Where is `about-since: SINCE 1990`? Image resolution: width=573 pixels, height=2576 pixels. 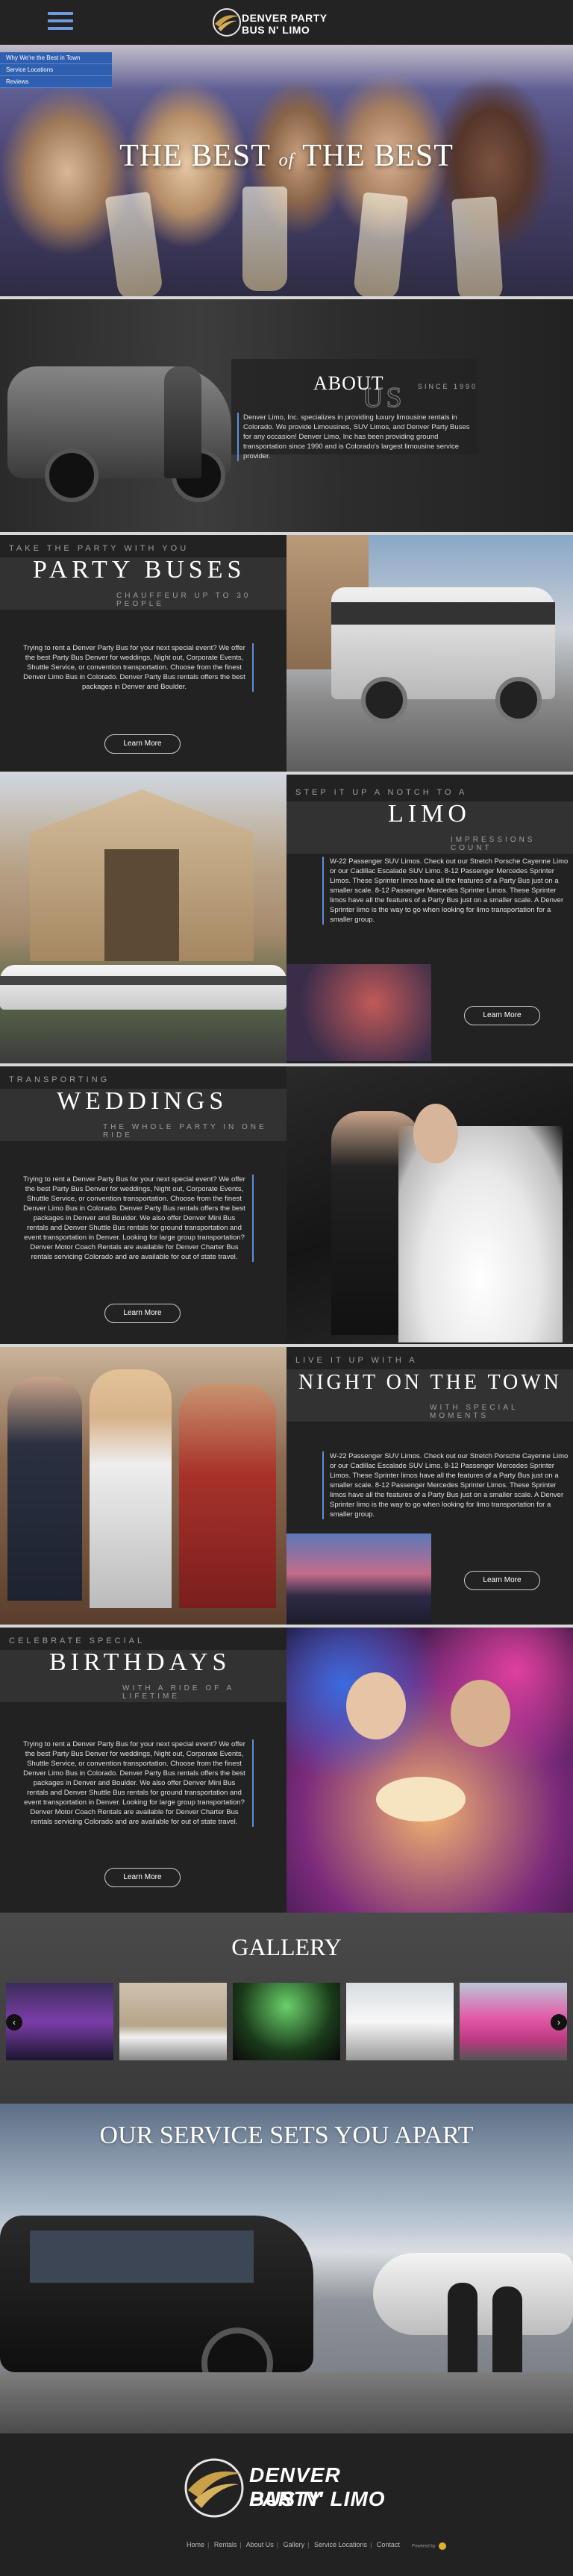 about-since: SINCE 1990 is located at coordinates (448, 386).